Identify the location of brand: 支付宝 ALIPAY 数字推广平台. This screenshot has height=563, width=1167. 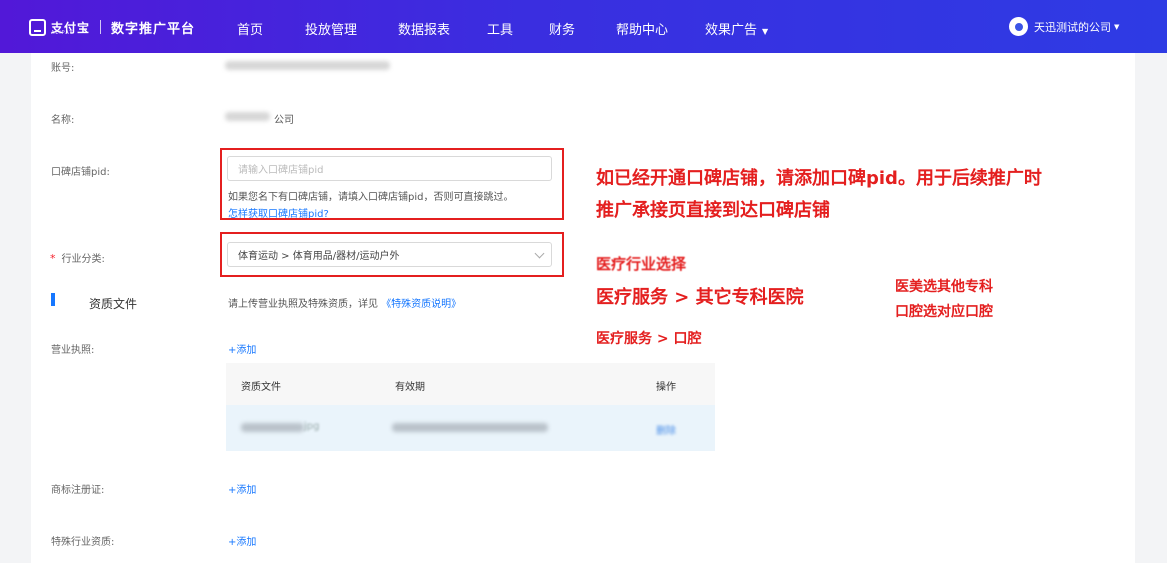
(112, 27).